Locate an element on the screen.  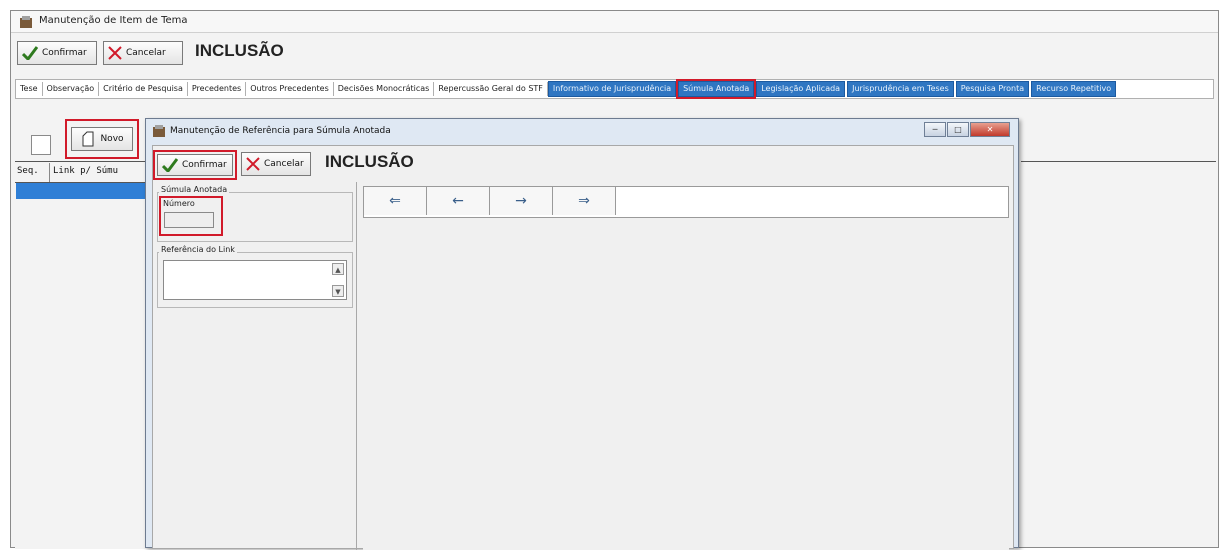
tab-precedentes: Precedentes is located at coordinates (217, 89).